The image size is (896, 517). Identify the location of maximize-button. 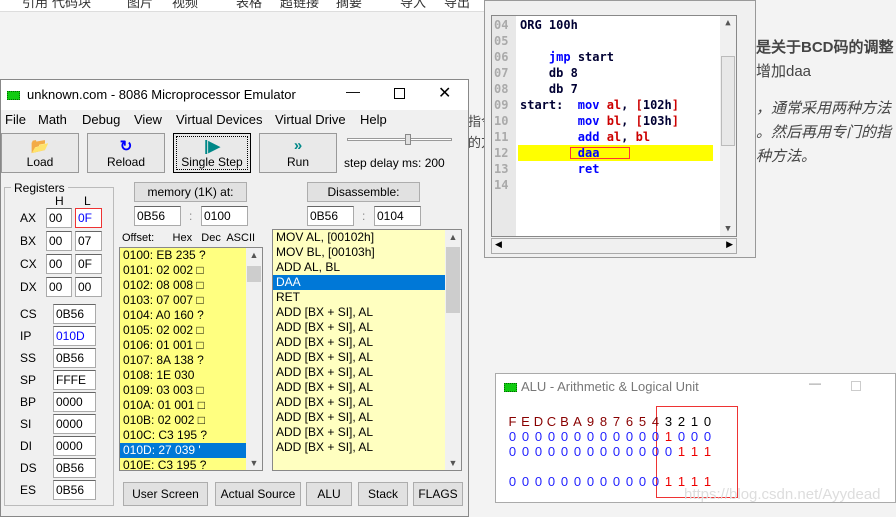
(399, 93).